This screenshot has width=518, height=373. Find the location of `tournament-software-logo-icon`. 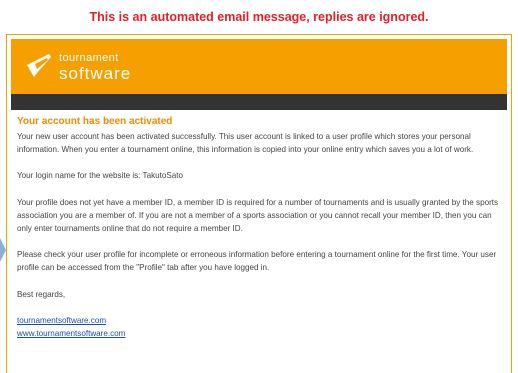

tournament-software-logo-icon is located at coordinates (39, 65).